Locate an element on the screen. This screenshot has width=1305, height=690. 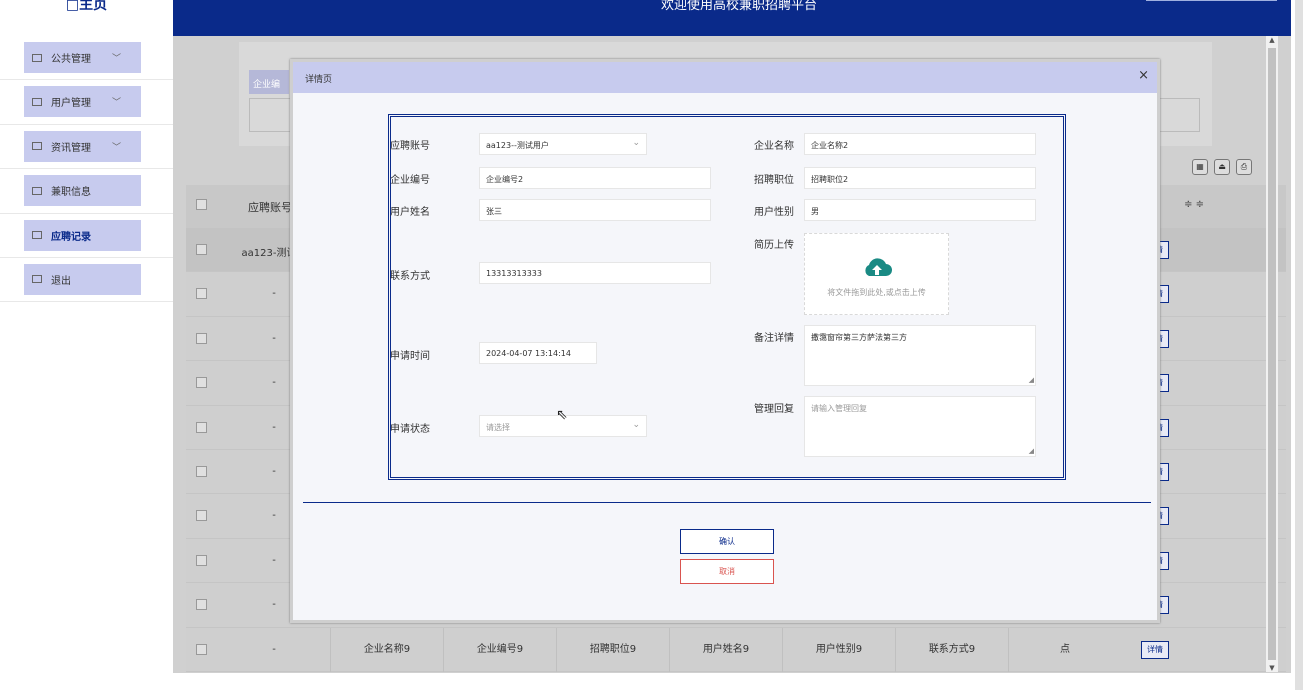
sidebar-item-jobs: . 兼职信息 is located at coordinates (86, 191).